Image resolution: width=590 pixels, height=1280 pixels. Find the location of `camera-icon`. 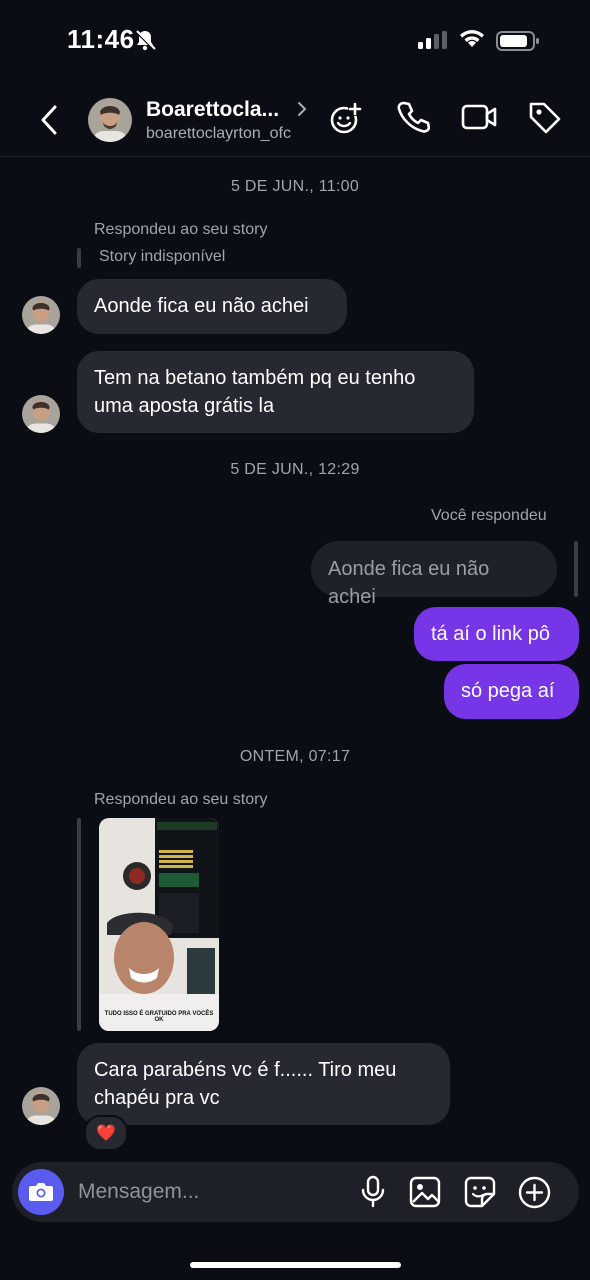

camera-icon is located at coordinates (41, 1192).